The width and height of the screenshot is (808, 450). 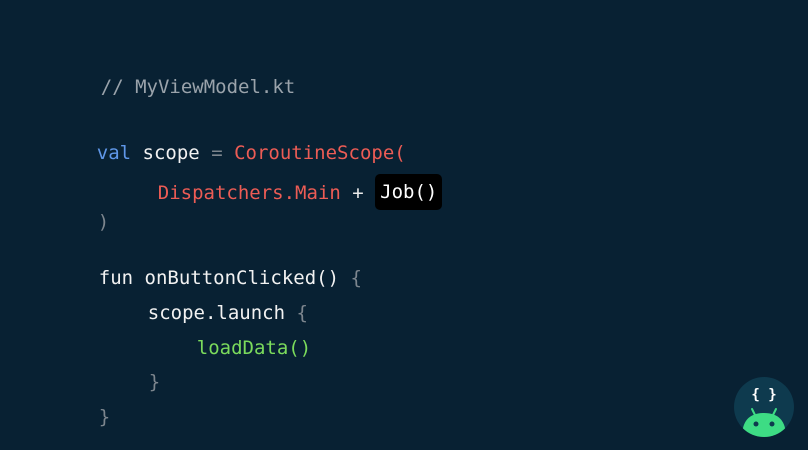 I want to click on code-comment-line: // MyViewModel.kt, so click(x=175, y=74).